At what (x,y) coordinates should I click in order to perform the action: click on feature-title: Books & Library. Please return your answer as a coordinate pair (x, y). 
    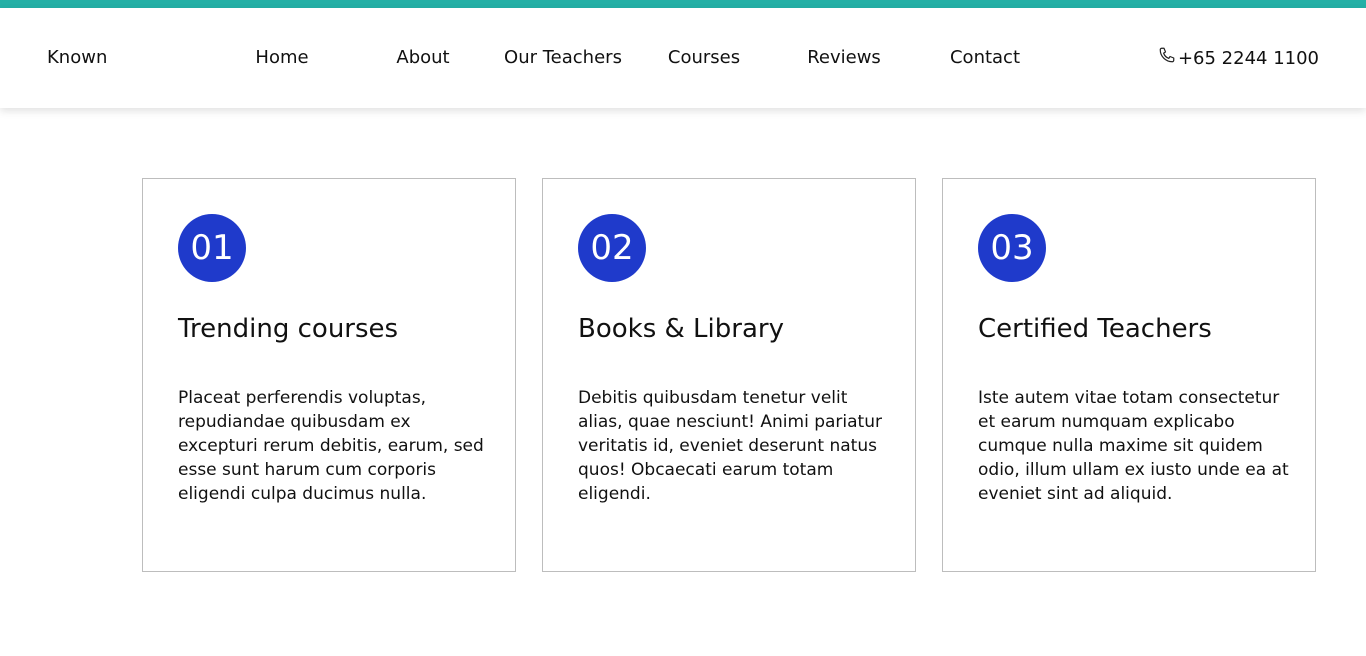
    Looking at the image, I should click on (681, 329).